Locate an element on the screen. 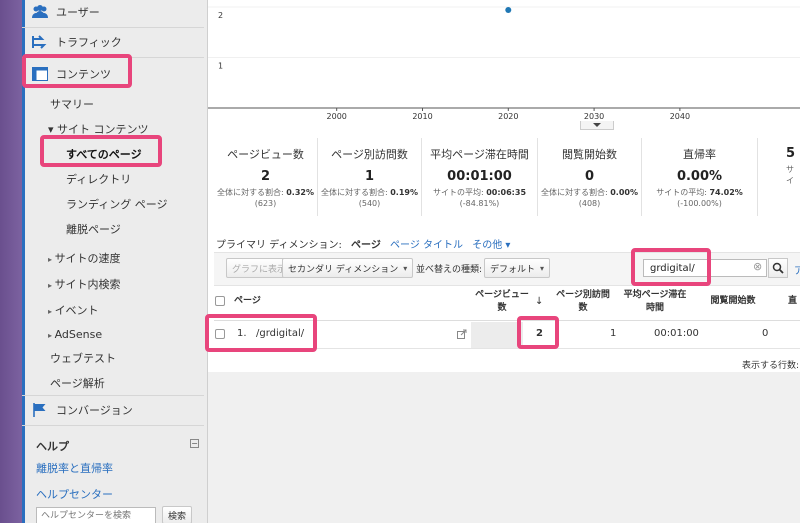  sidebar-item-site-speed: ▸ サイトの速度 is located at coordinates (84, 258).